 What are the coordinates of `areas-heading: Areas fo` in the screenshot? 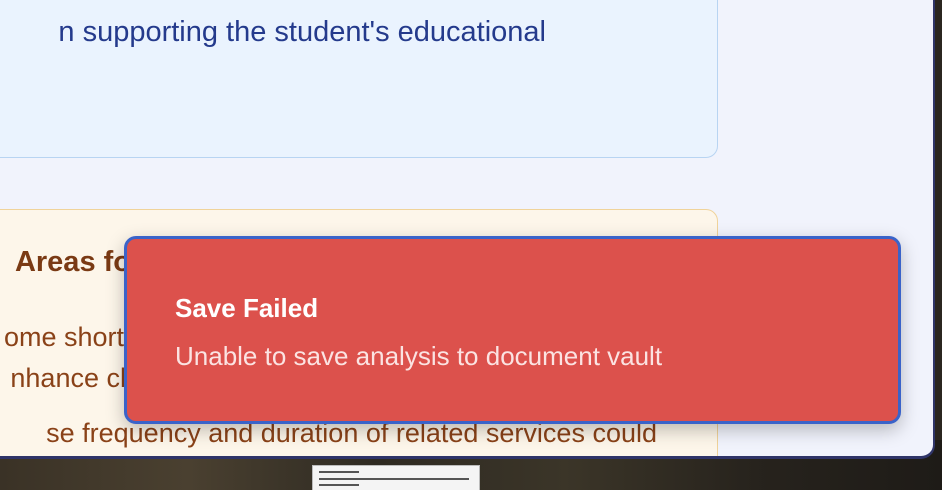 It's located at (72, 262).